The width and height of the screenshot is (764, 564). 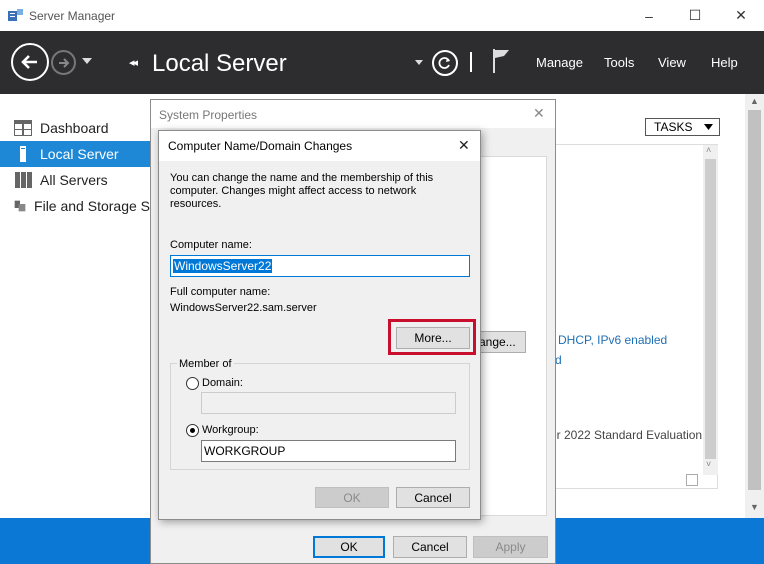 I want to click on storage-icon, so click(x=20, y=206).